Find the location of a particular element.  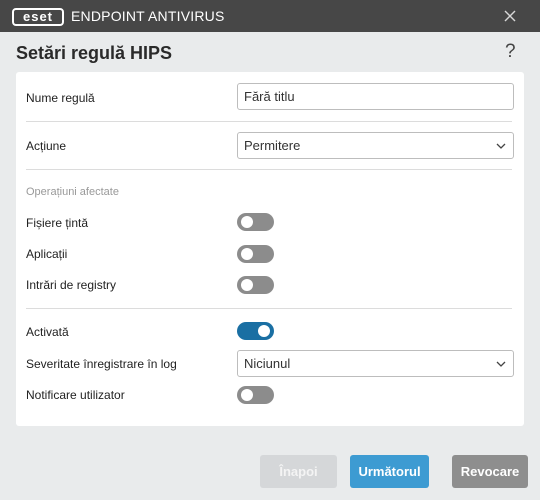

enabled-label: Activată is located at coordinates (47, 332).